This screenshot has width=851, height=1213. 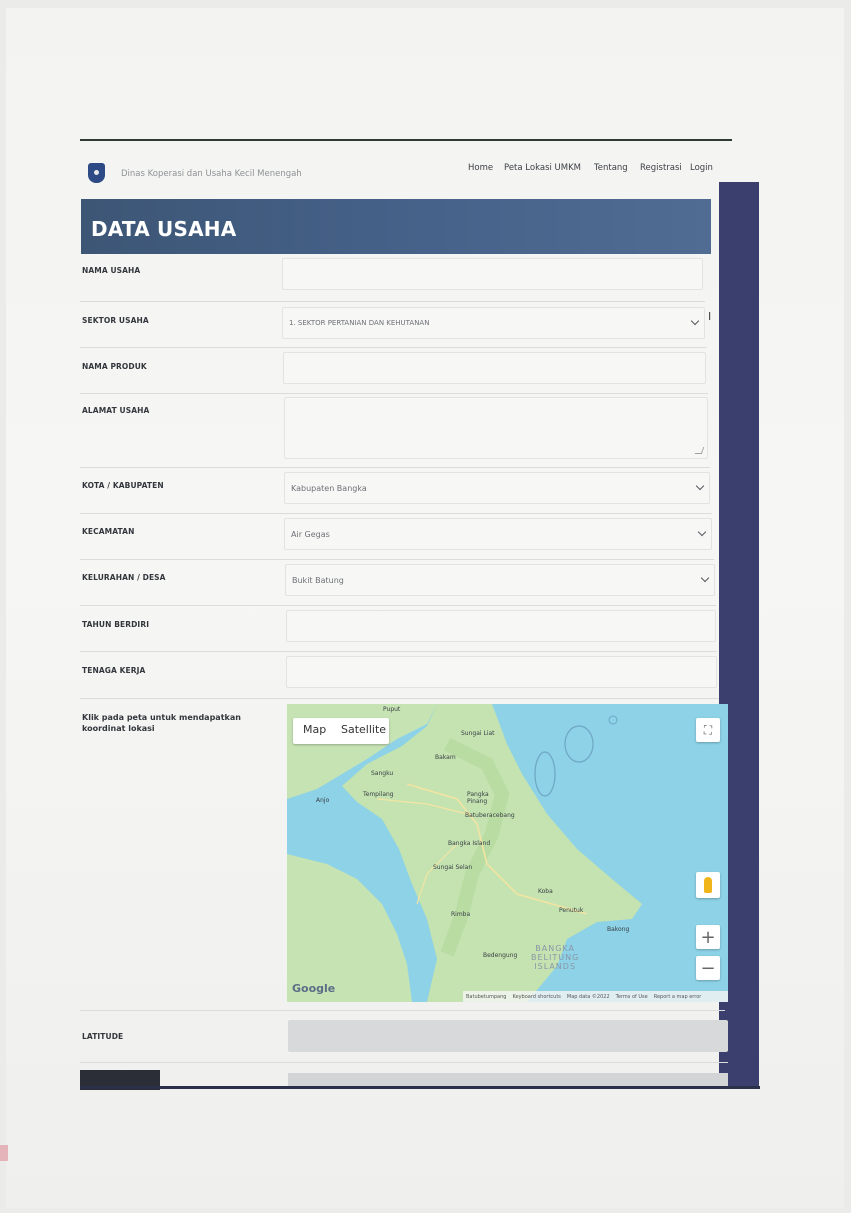 I want to click on map-type-control: Map Satellite, so click(x=341, y=731).